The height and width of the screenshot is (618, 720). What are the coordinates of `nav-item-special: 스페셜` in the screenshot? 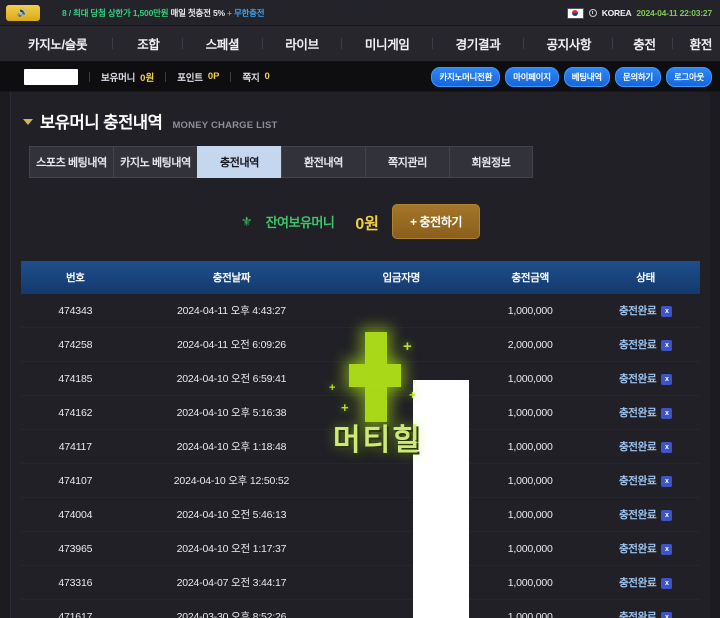 It's located at (223, 43).